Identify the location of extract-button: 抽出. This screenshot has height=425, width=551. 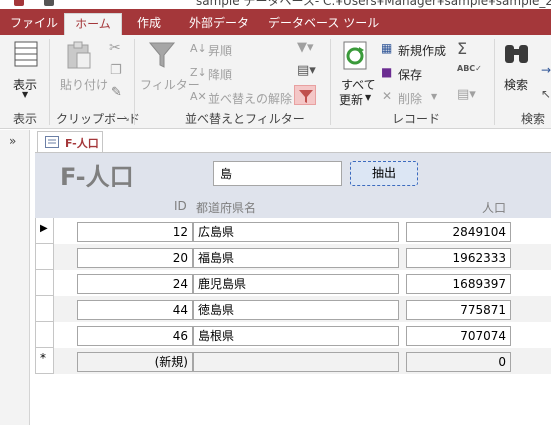
(384, 173).